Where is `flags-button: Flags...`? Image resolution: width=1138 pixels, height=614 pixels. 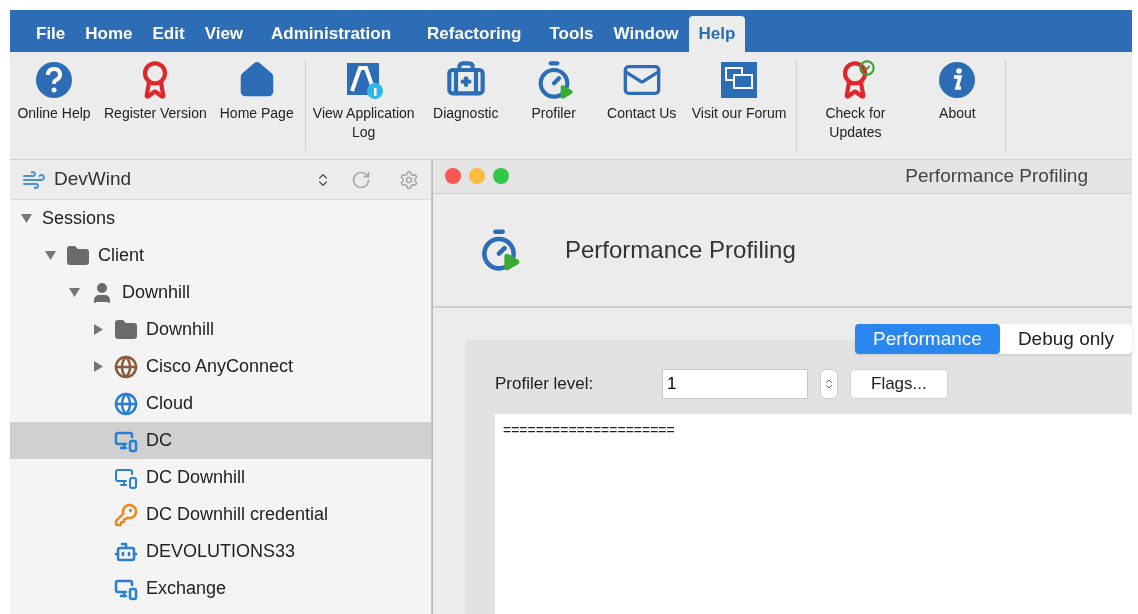
flags-button: Flags... is located at coordinates (899, 384).